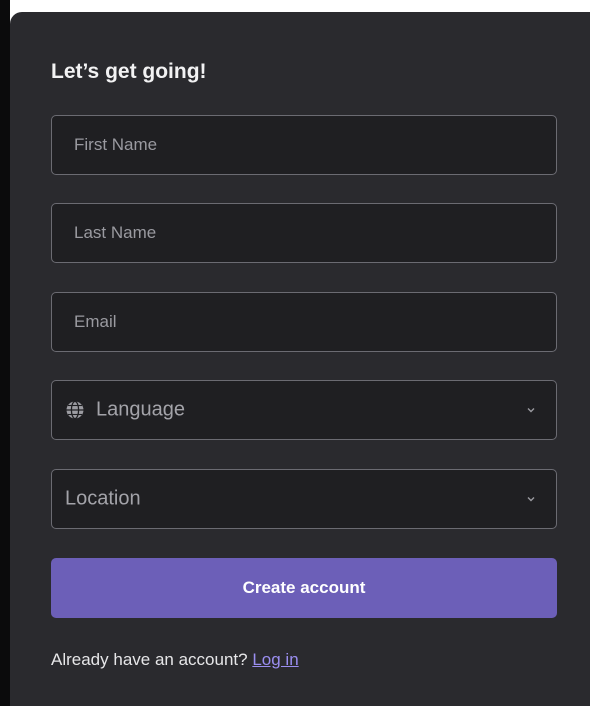  I want to click on globe-icon, so click(75, 410).